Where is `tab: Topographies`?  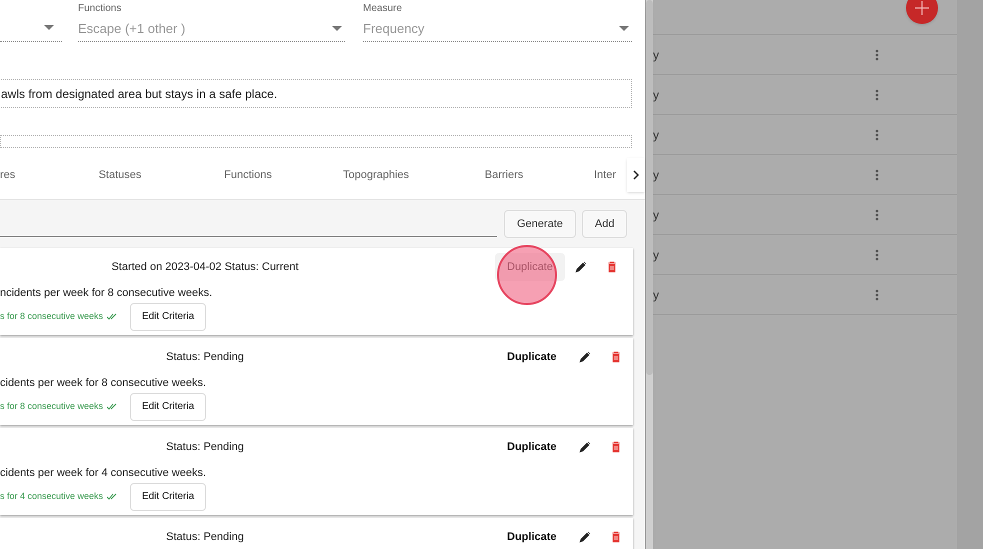
tab: Topographies is located at coordinates (376, 175).